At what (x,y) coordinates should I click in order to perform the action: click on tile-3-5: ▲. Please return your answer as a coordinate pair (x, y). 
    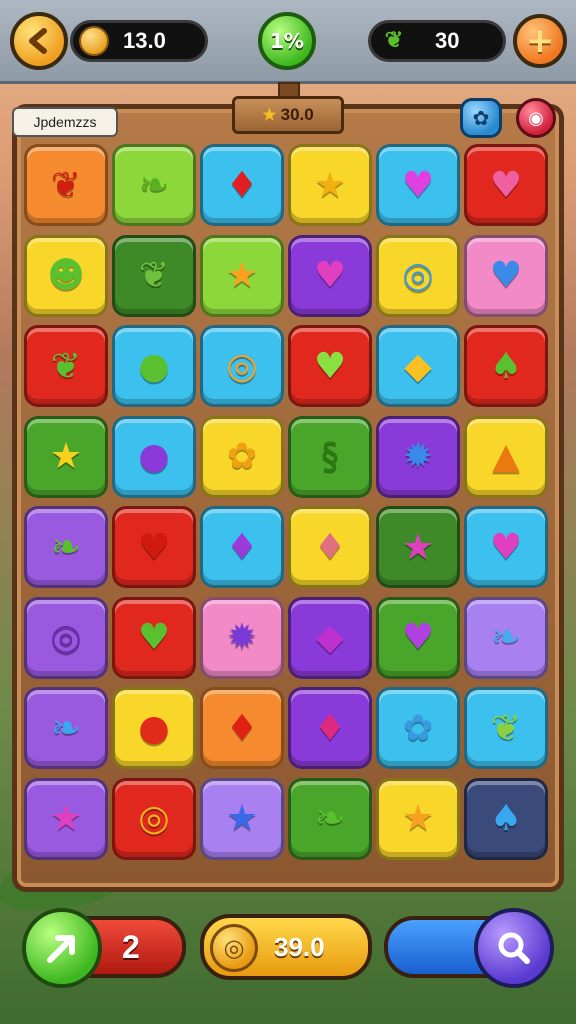
    Looking at the image, I should click on (506, 456).